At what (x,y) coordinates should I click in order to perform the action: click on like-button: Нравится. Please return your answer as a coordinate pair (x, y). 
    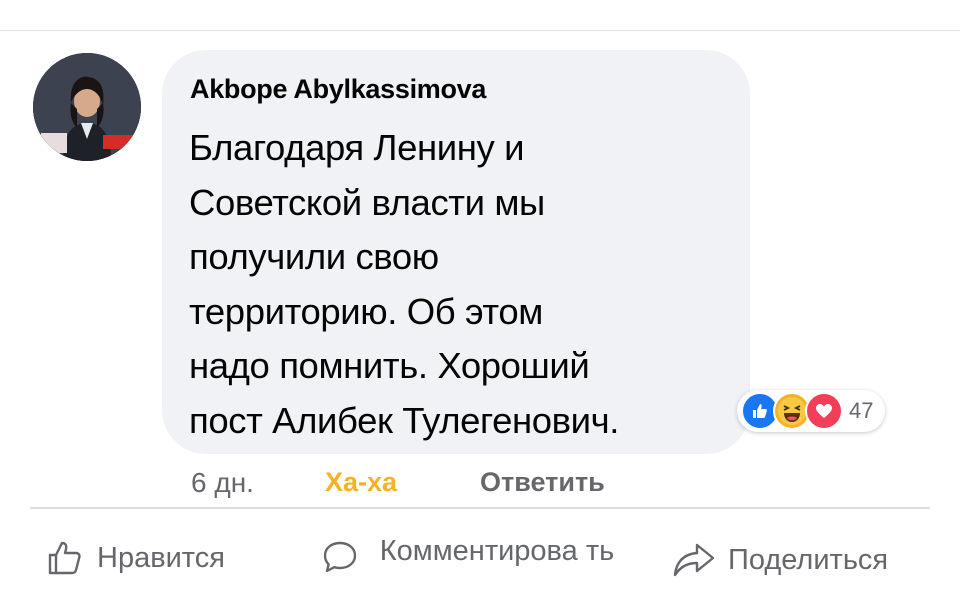
    Looking at the image, I should click on (135, 558).